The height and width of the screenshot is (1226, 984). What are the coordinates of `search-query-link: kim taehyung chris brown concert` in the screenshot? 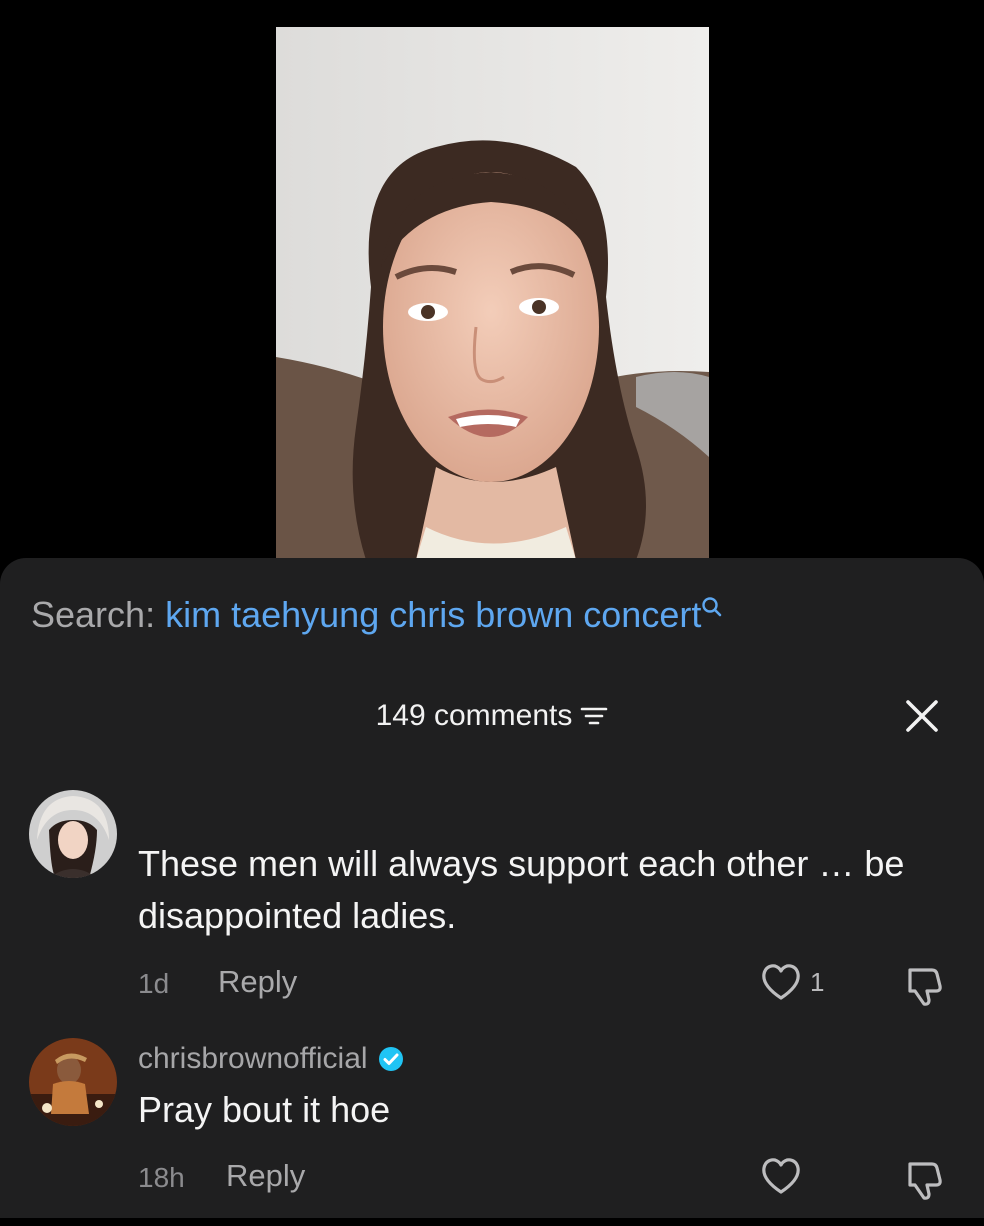 It's located at (433, 614).